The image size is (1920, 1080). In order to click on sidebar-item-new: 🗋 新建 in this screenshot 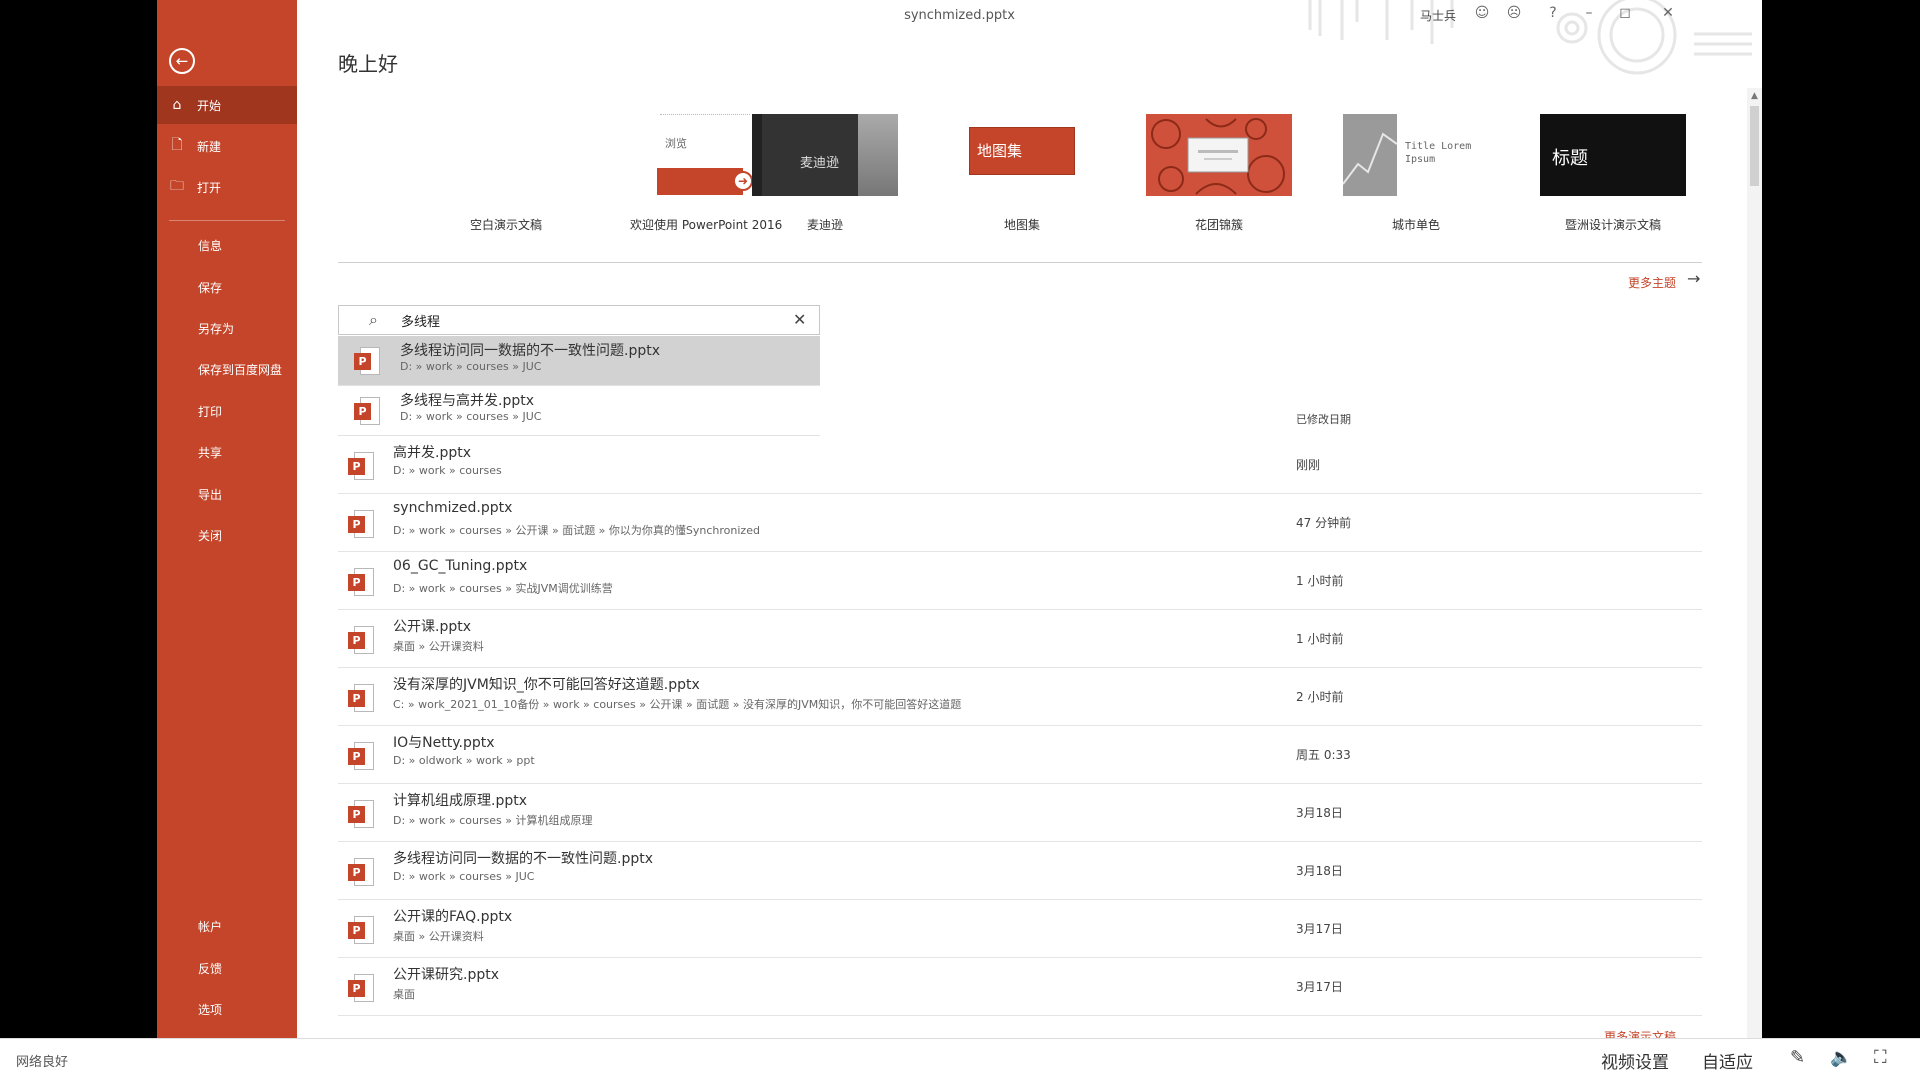, I will do `click(227, 146)`.